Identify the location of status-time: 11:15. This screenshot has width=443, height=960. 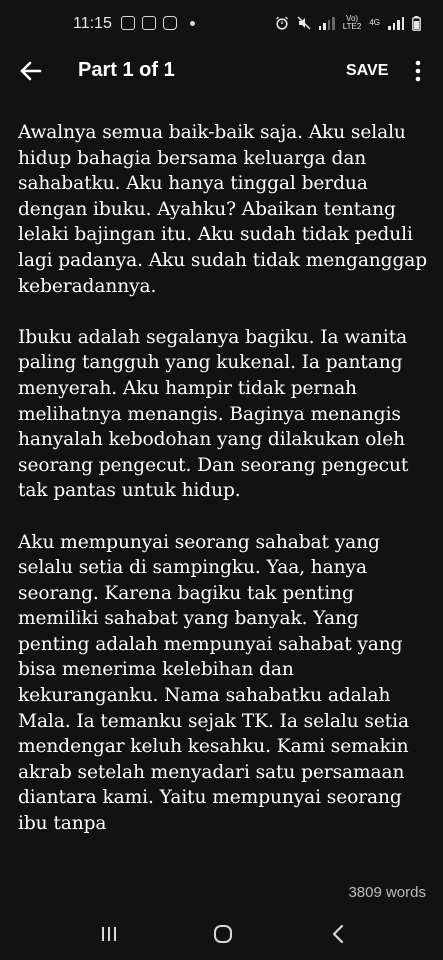
(92, 23).